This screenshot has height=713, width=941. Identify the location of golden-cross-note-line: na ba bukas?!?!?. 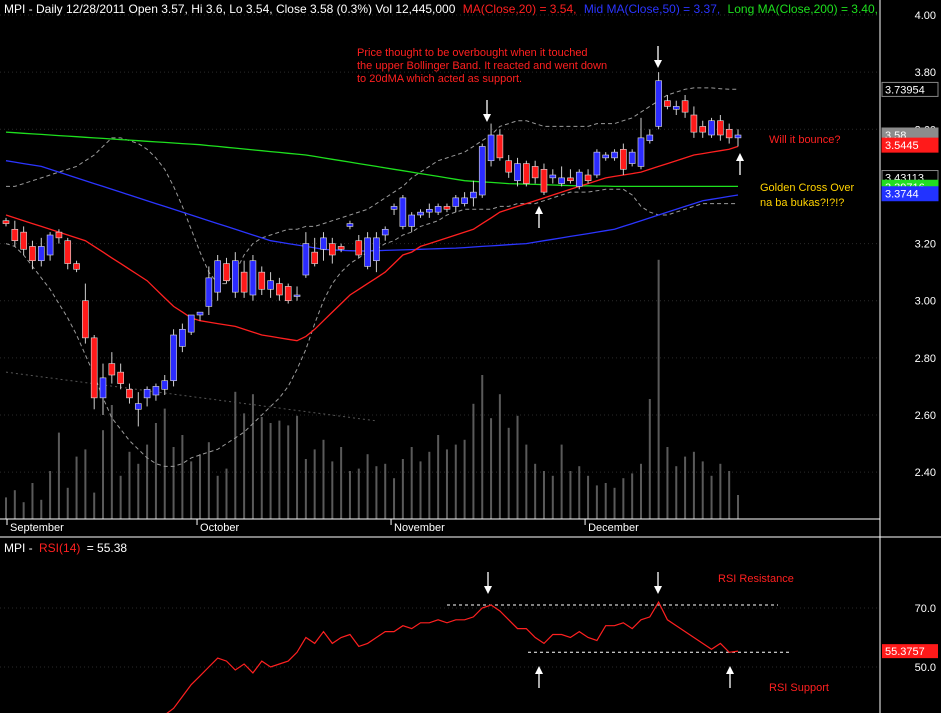
(802, 203).